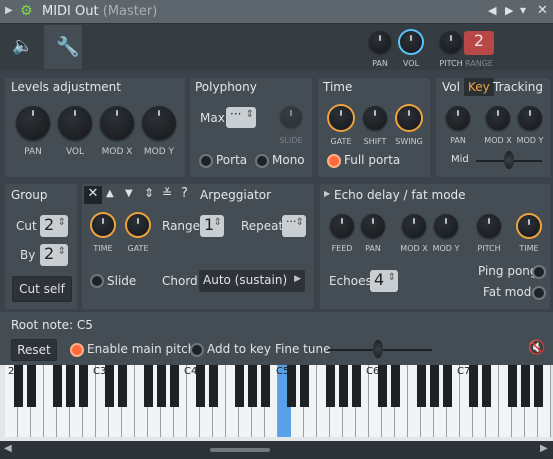  What do you see at coordinates (184, 193) in the screenshot?
I see `arp-random-icon: ?` at bounding box center [184, 193].